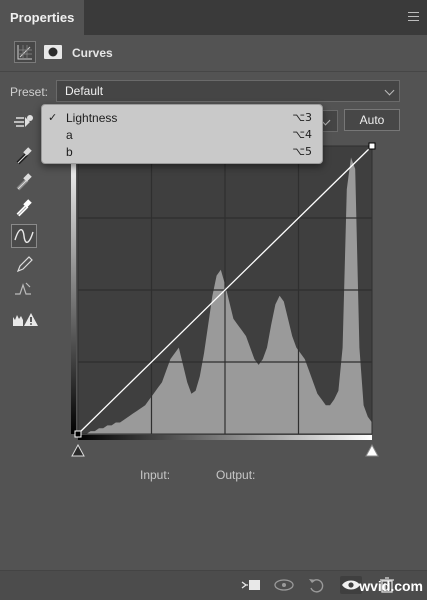 This screenshot has height=600, width=427. I want to click on layer-mask-icon, so click(53, 52).